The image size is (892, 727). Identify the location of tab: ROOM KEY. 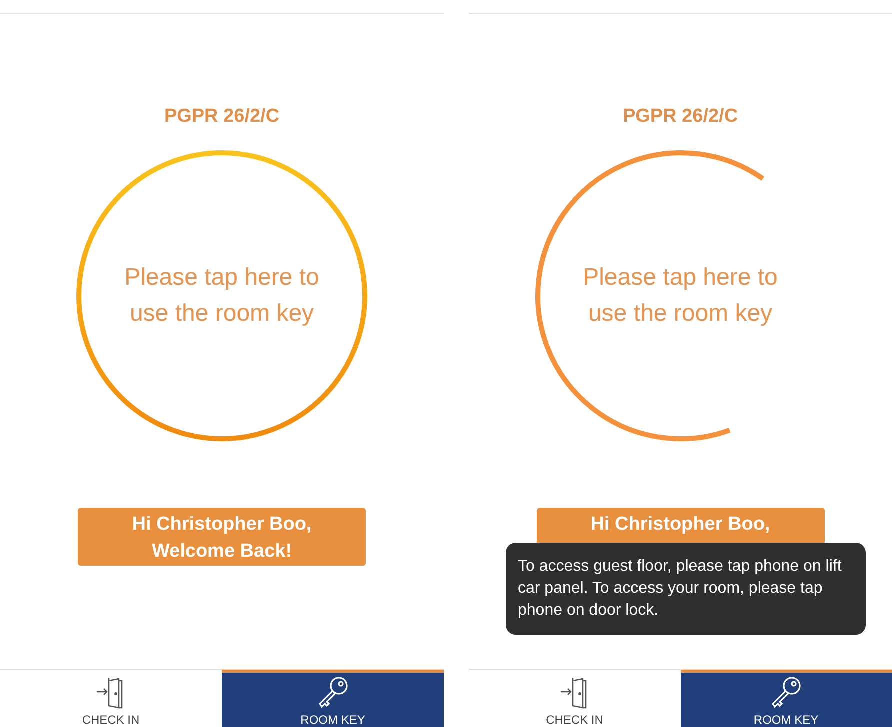
(333, 698).